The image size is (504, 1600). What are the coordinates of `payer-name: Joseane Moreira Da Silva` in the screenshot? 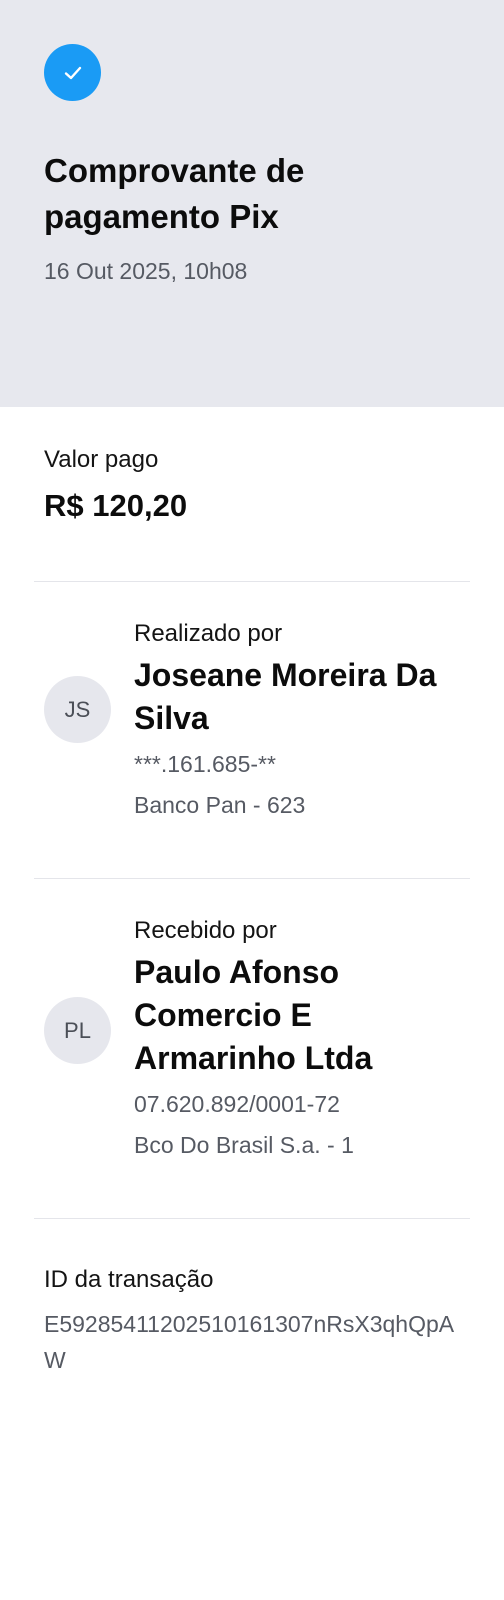 It's located at (285, 696).